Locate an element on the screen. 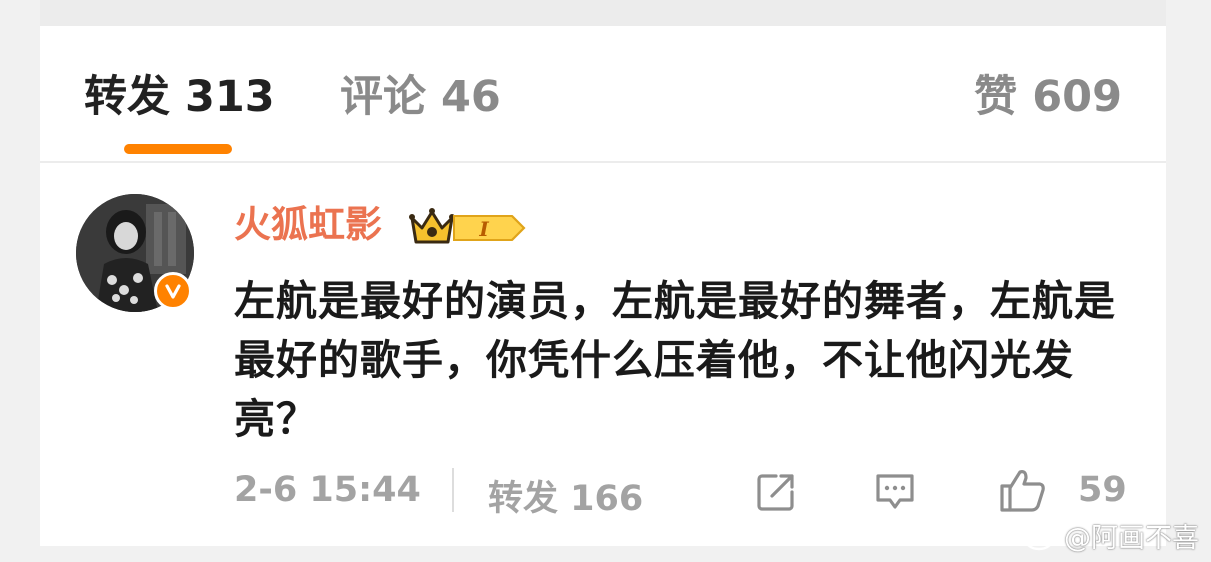  like-count: 59 is located at coordinates (1102, 490).